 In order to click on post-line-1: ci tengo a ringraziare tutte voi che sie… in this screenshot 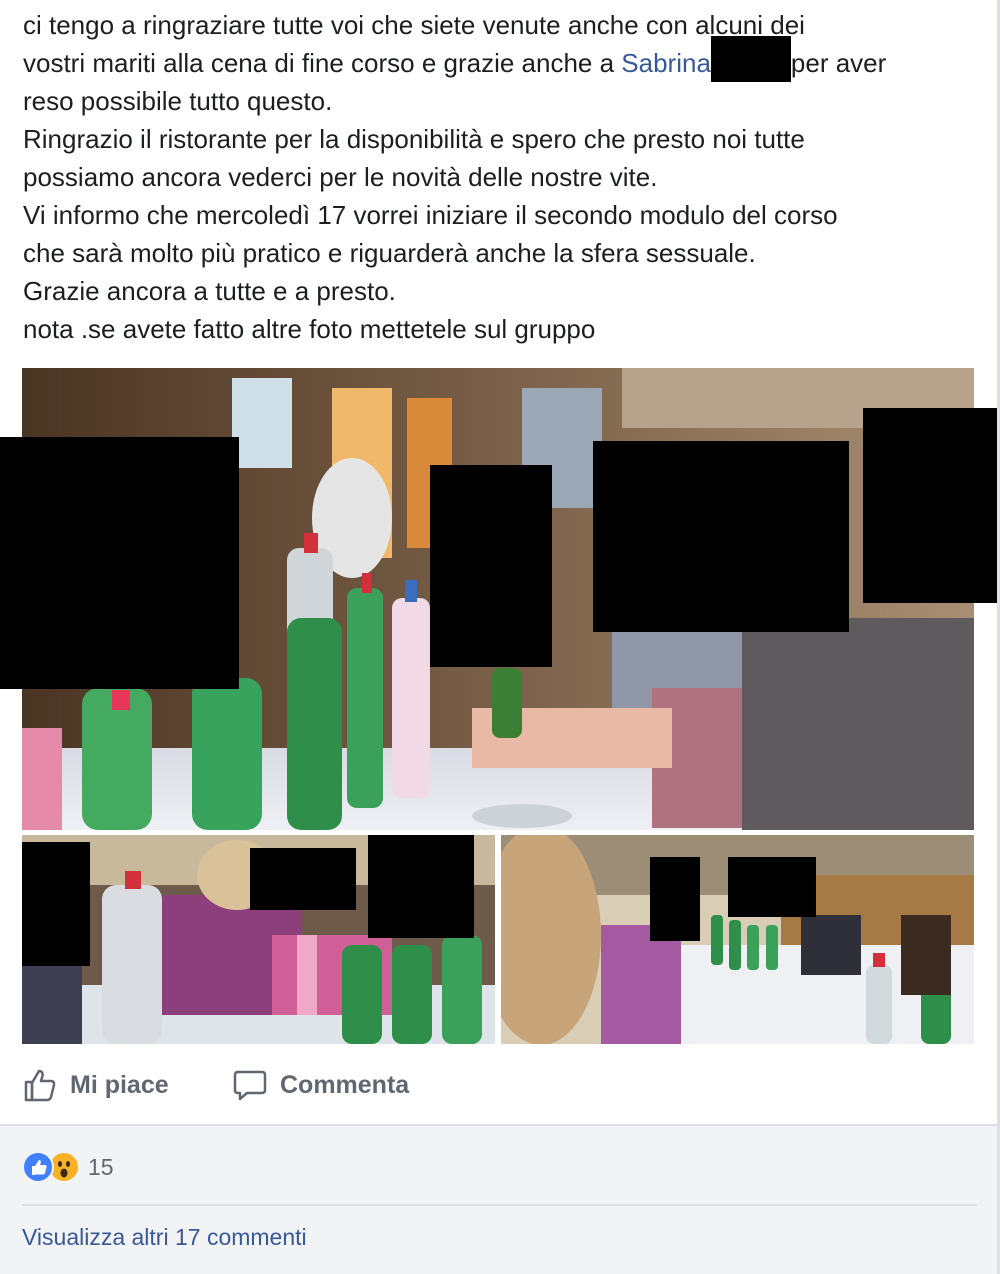, I will do `click(414, 25)`.